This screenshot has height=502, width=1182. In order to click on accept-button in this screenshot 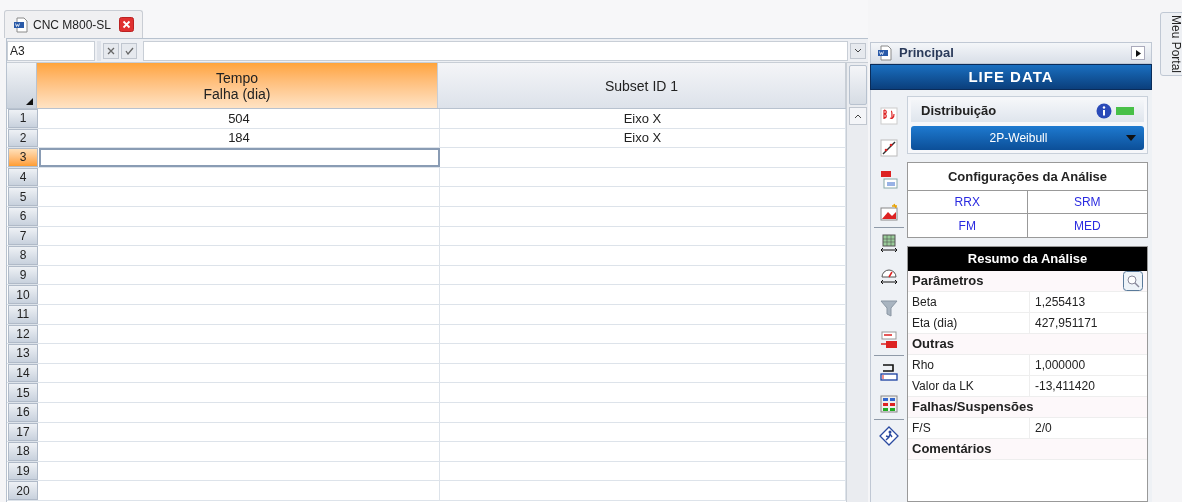, I will do `click(129, 50)`.